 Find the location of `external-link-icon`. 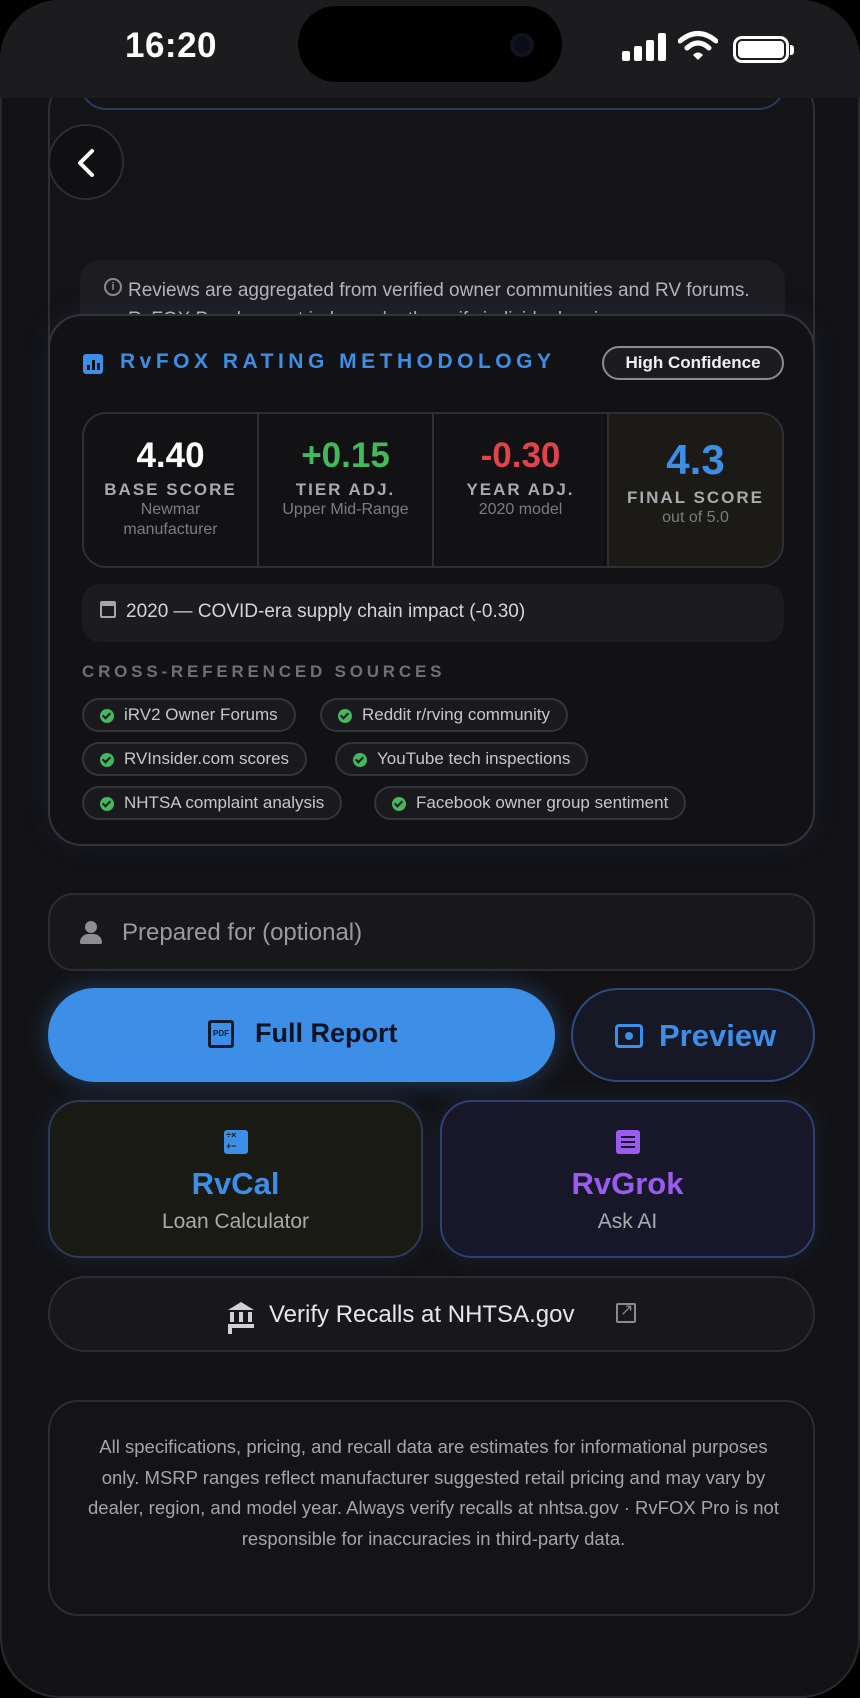

external-link-icon is located at coordinates (626, 1311).